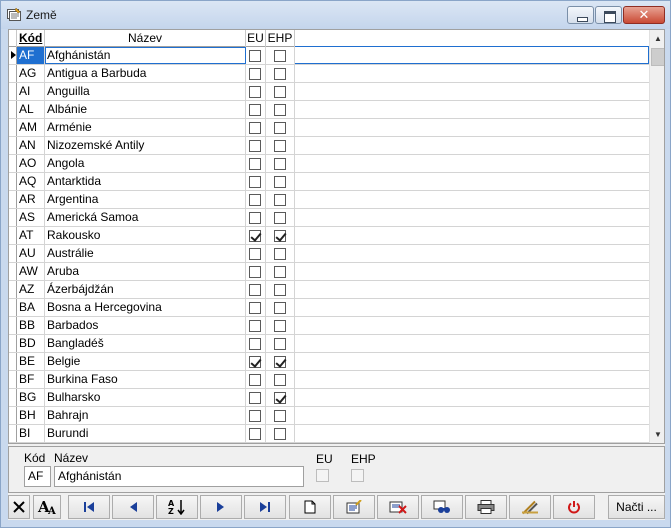  Describe the element at coordinates (335, 15) in the screenshot. I see `title-bar: Země ✕` at that location.